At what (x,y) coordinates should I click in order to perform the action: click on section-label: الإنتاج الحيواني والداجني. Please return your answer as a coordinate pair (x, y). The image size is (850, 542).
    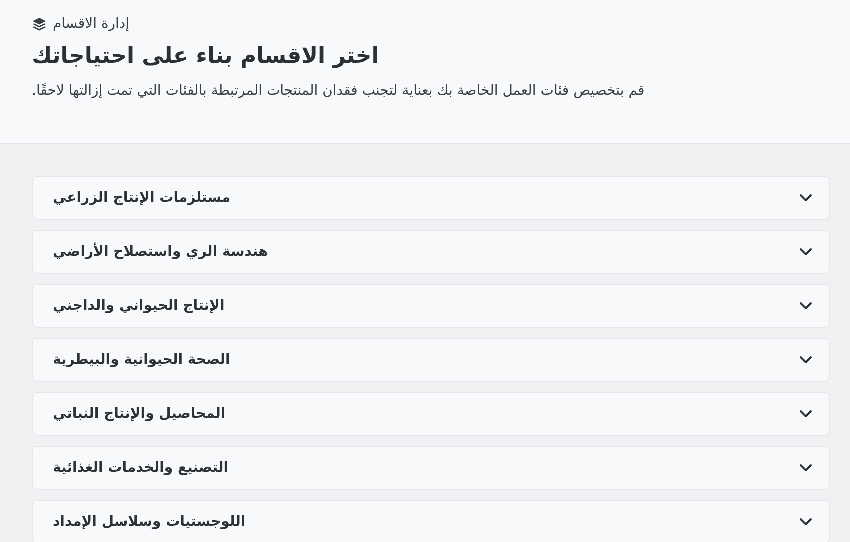
    Looking at the image, I should click on (139, 306).